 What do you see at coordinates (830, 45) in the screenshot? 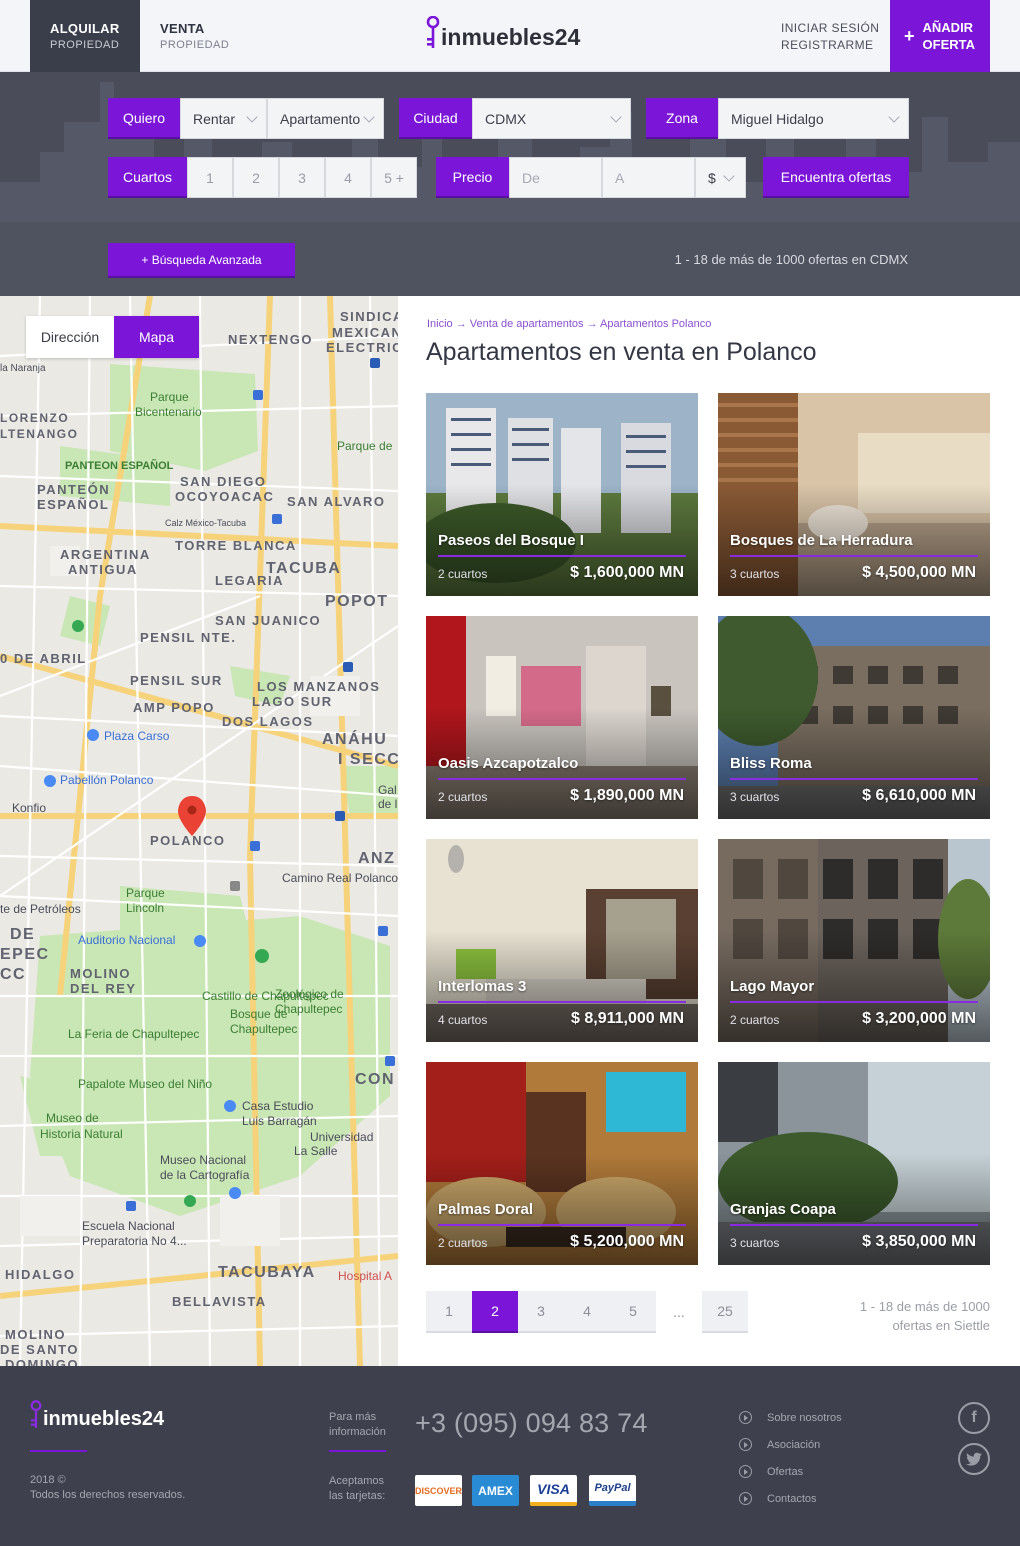
I see `register-link: REGISTRARME` at bounding box center [830, 45].